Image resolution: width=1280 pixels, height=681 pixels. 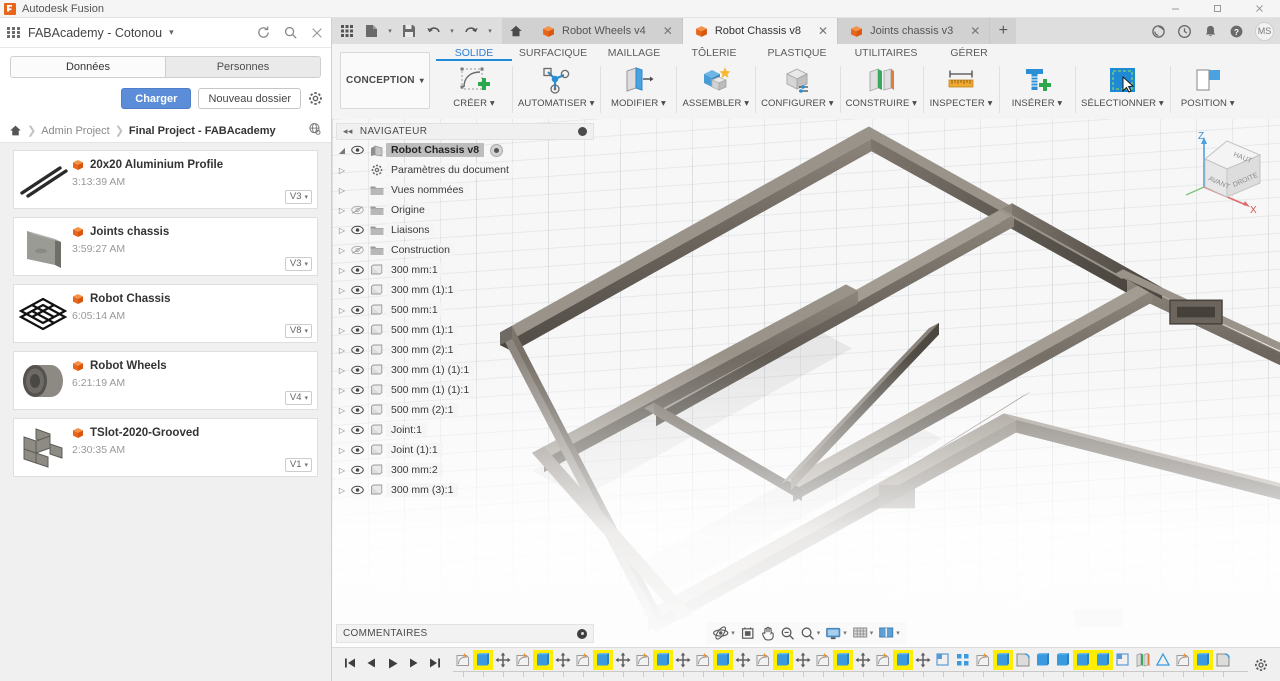 What do you see at coordinates (556, 90) in the screenshot?
I see `ribbon-group-automatiser: AUTOMATISER ▾` at bounding box center [556, 90].